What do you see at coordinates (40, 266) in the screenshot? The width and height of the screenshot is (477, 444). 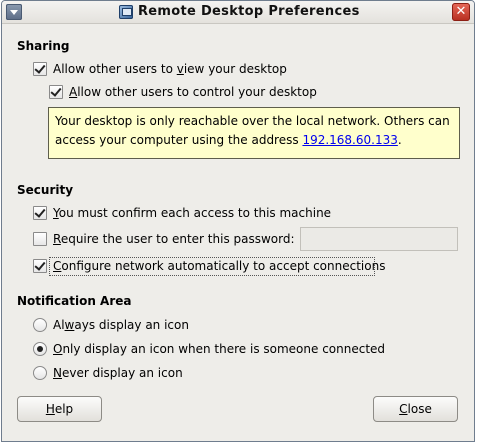 I see `configure-network-checkbox` at bounding box center [40, 266].